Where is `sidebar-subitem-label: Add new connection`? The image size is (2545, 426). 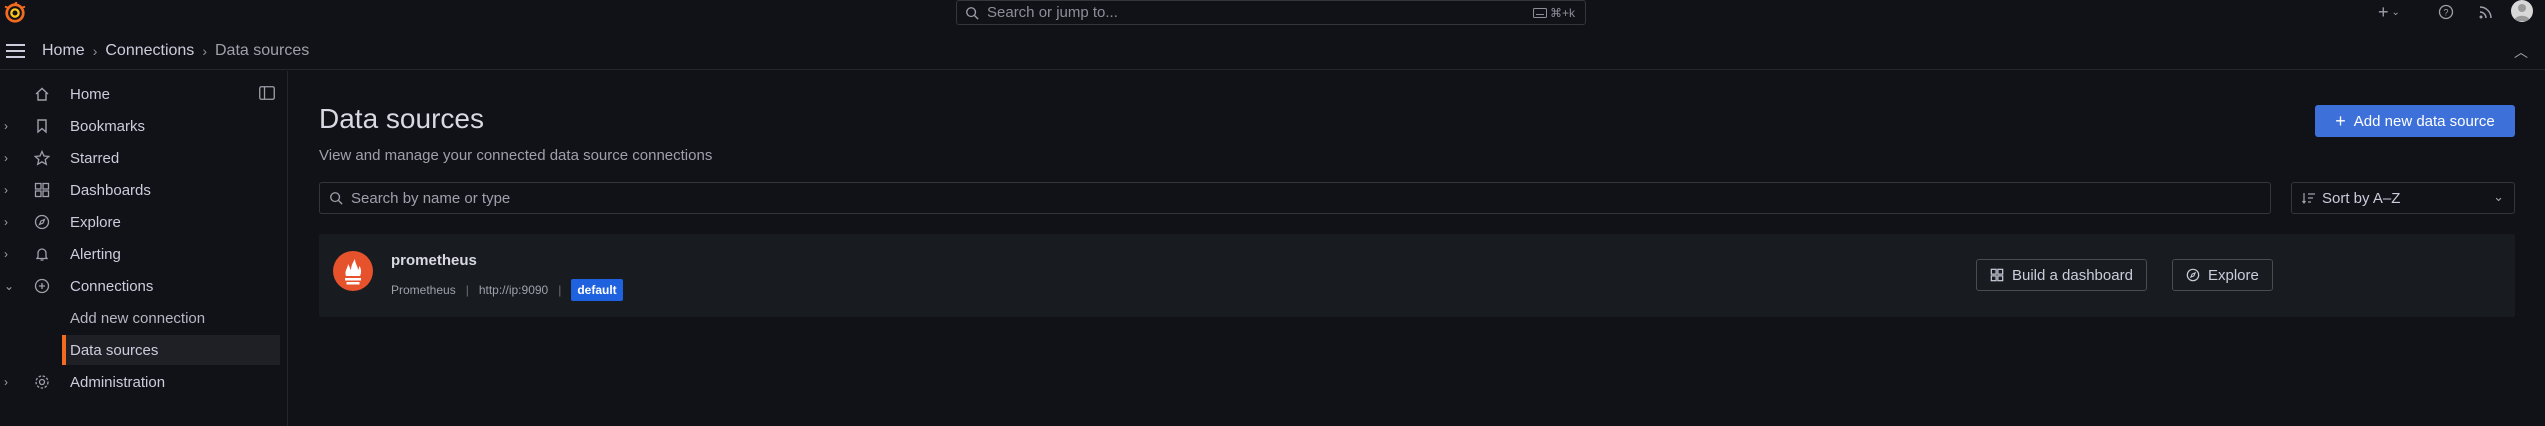
sidebar-subitem-label: Add new connection is located at coordinates (138, 318).